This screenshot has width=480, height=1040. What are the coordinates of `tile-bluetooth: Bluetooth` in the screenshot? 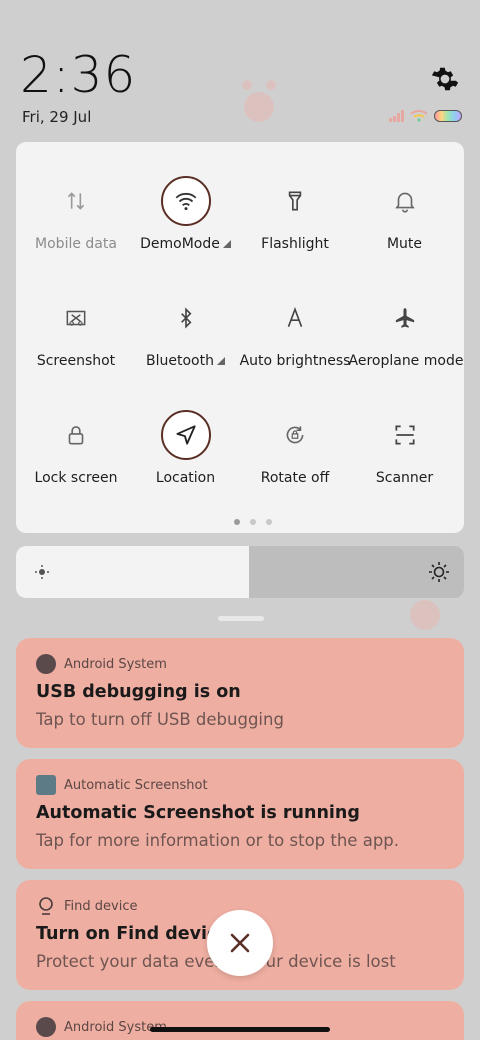 It's located at (186, 331).